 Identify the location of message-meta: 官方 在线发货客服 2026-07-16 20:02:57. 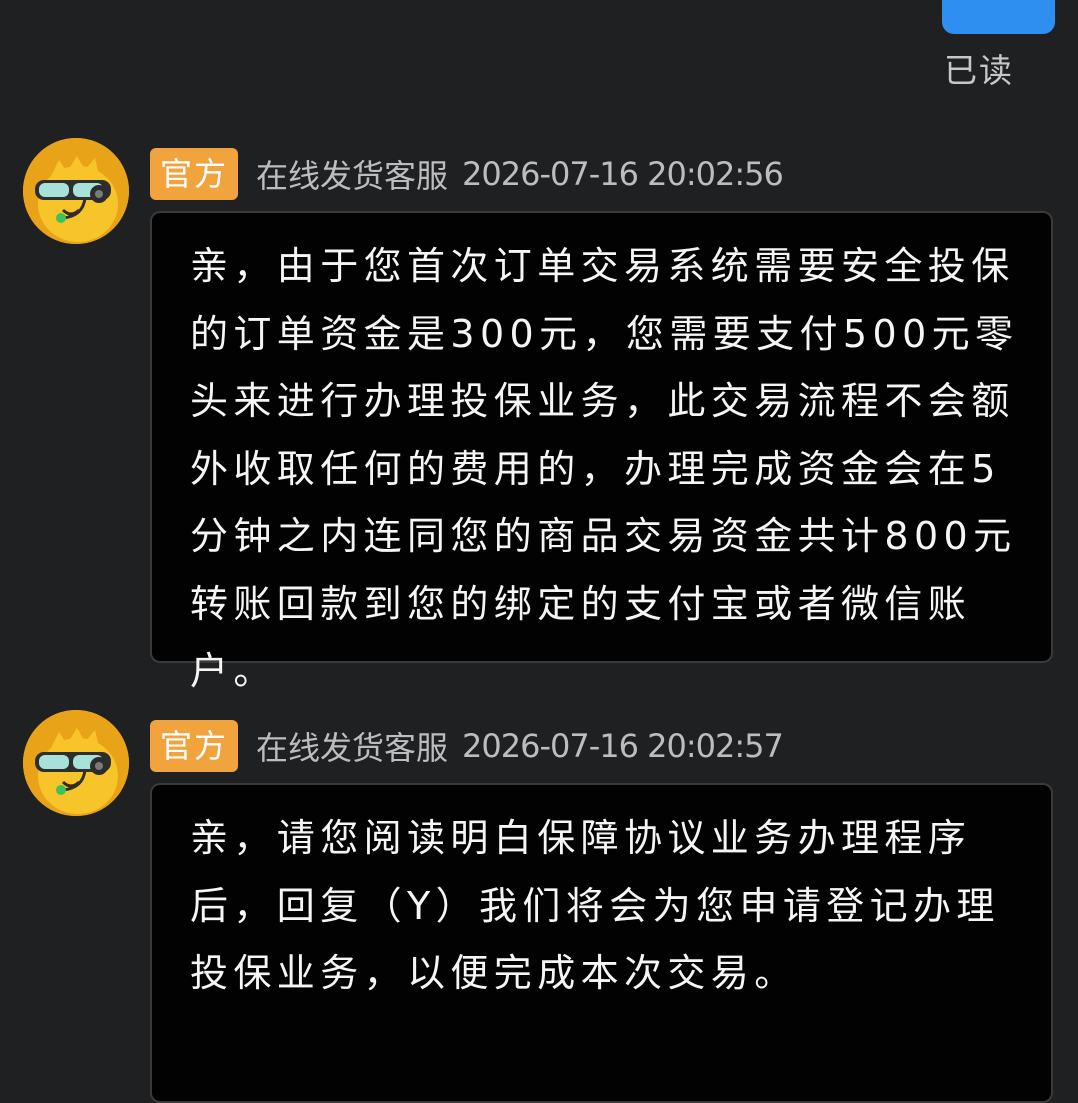
(467, 746).